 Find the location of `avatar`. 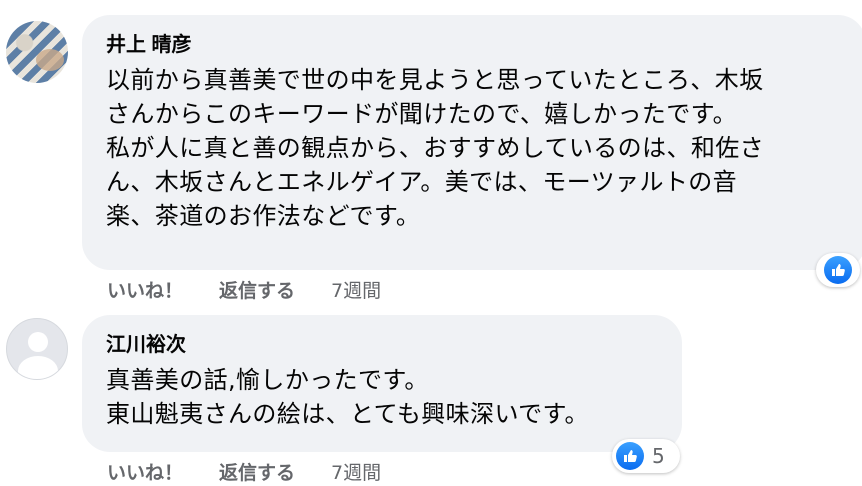

avatar is located at coordinates (37, 52).